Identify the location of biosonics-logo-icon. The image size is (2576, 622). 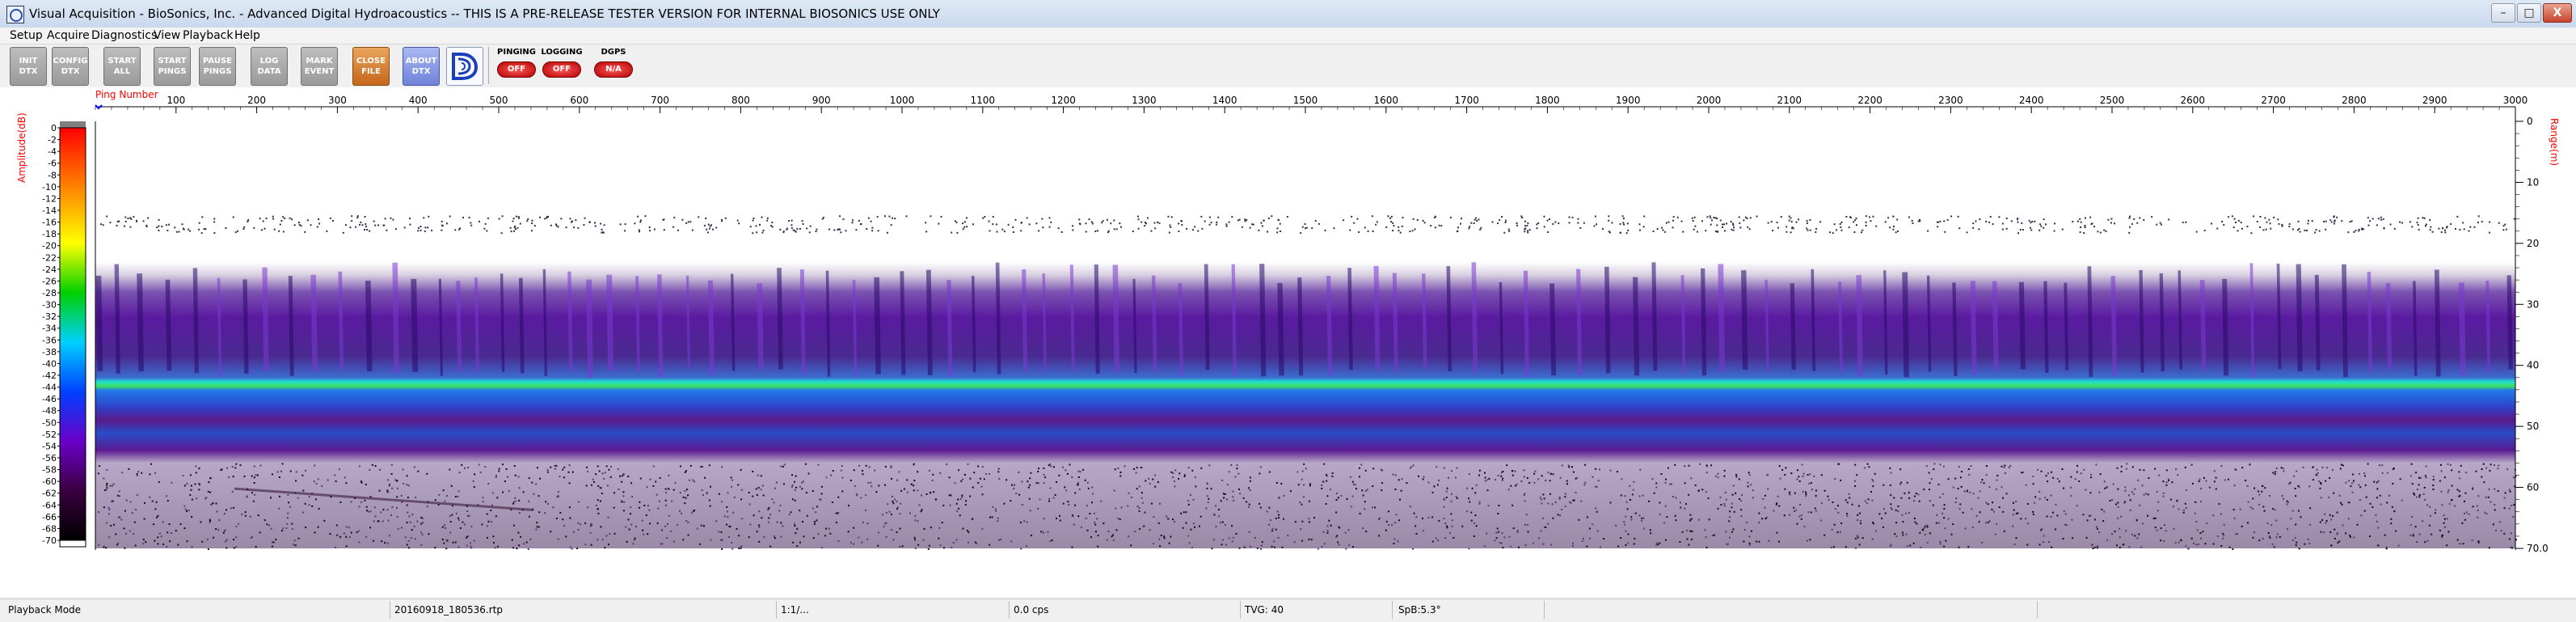
(464, 66).